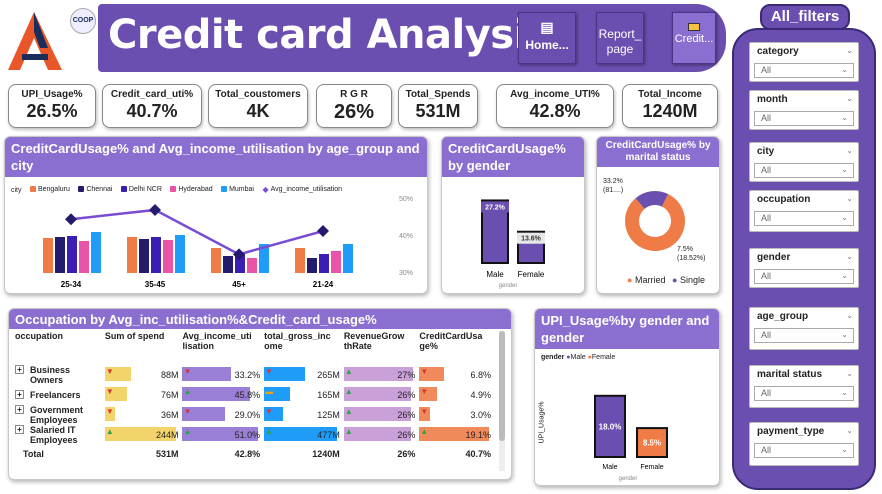 The width and height of the screenshot is (882, 494). What do you see at coordinates (691, 254) in the screenshot?
I see `marital-label-single-text: 7.5% (18.52%)` at bounding box center [691, 254].